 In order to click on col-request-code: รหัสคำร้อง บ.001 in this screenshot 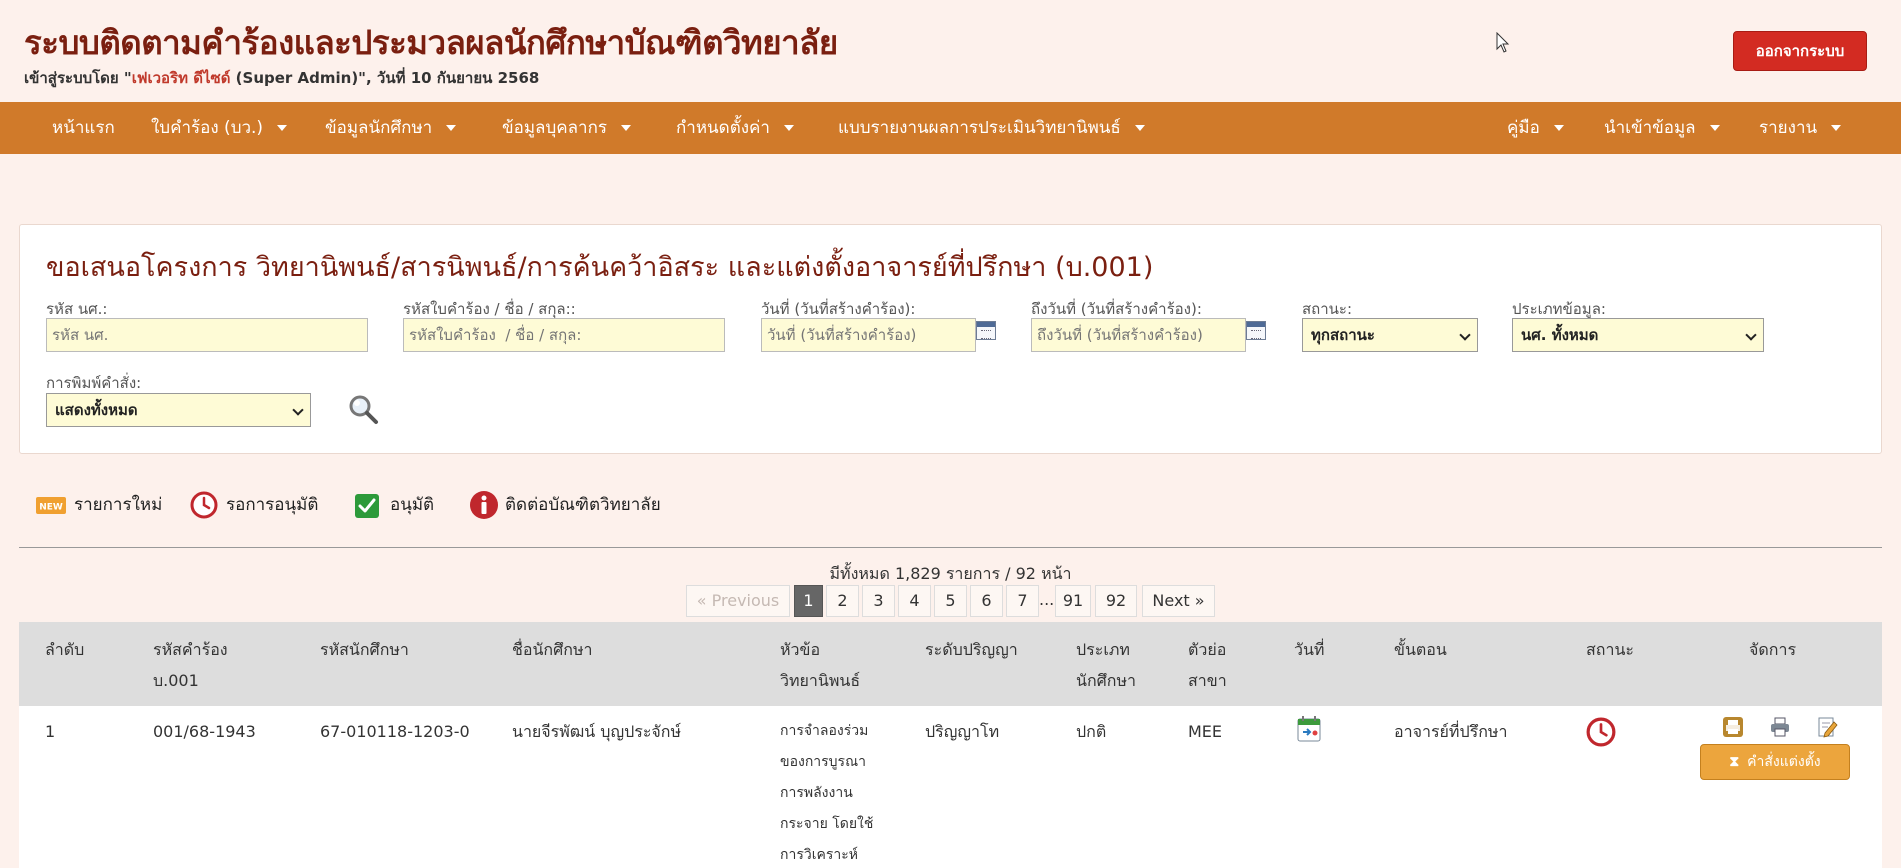, I will do `click(190, 665)`.